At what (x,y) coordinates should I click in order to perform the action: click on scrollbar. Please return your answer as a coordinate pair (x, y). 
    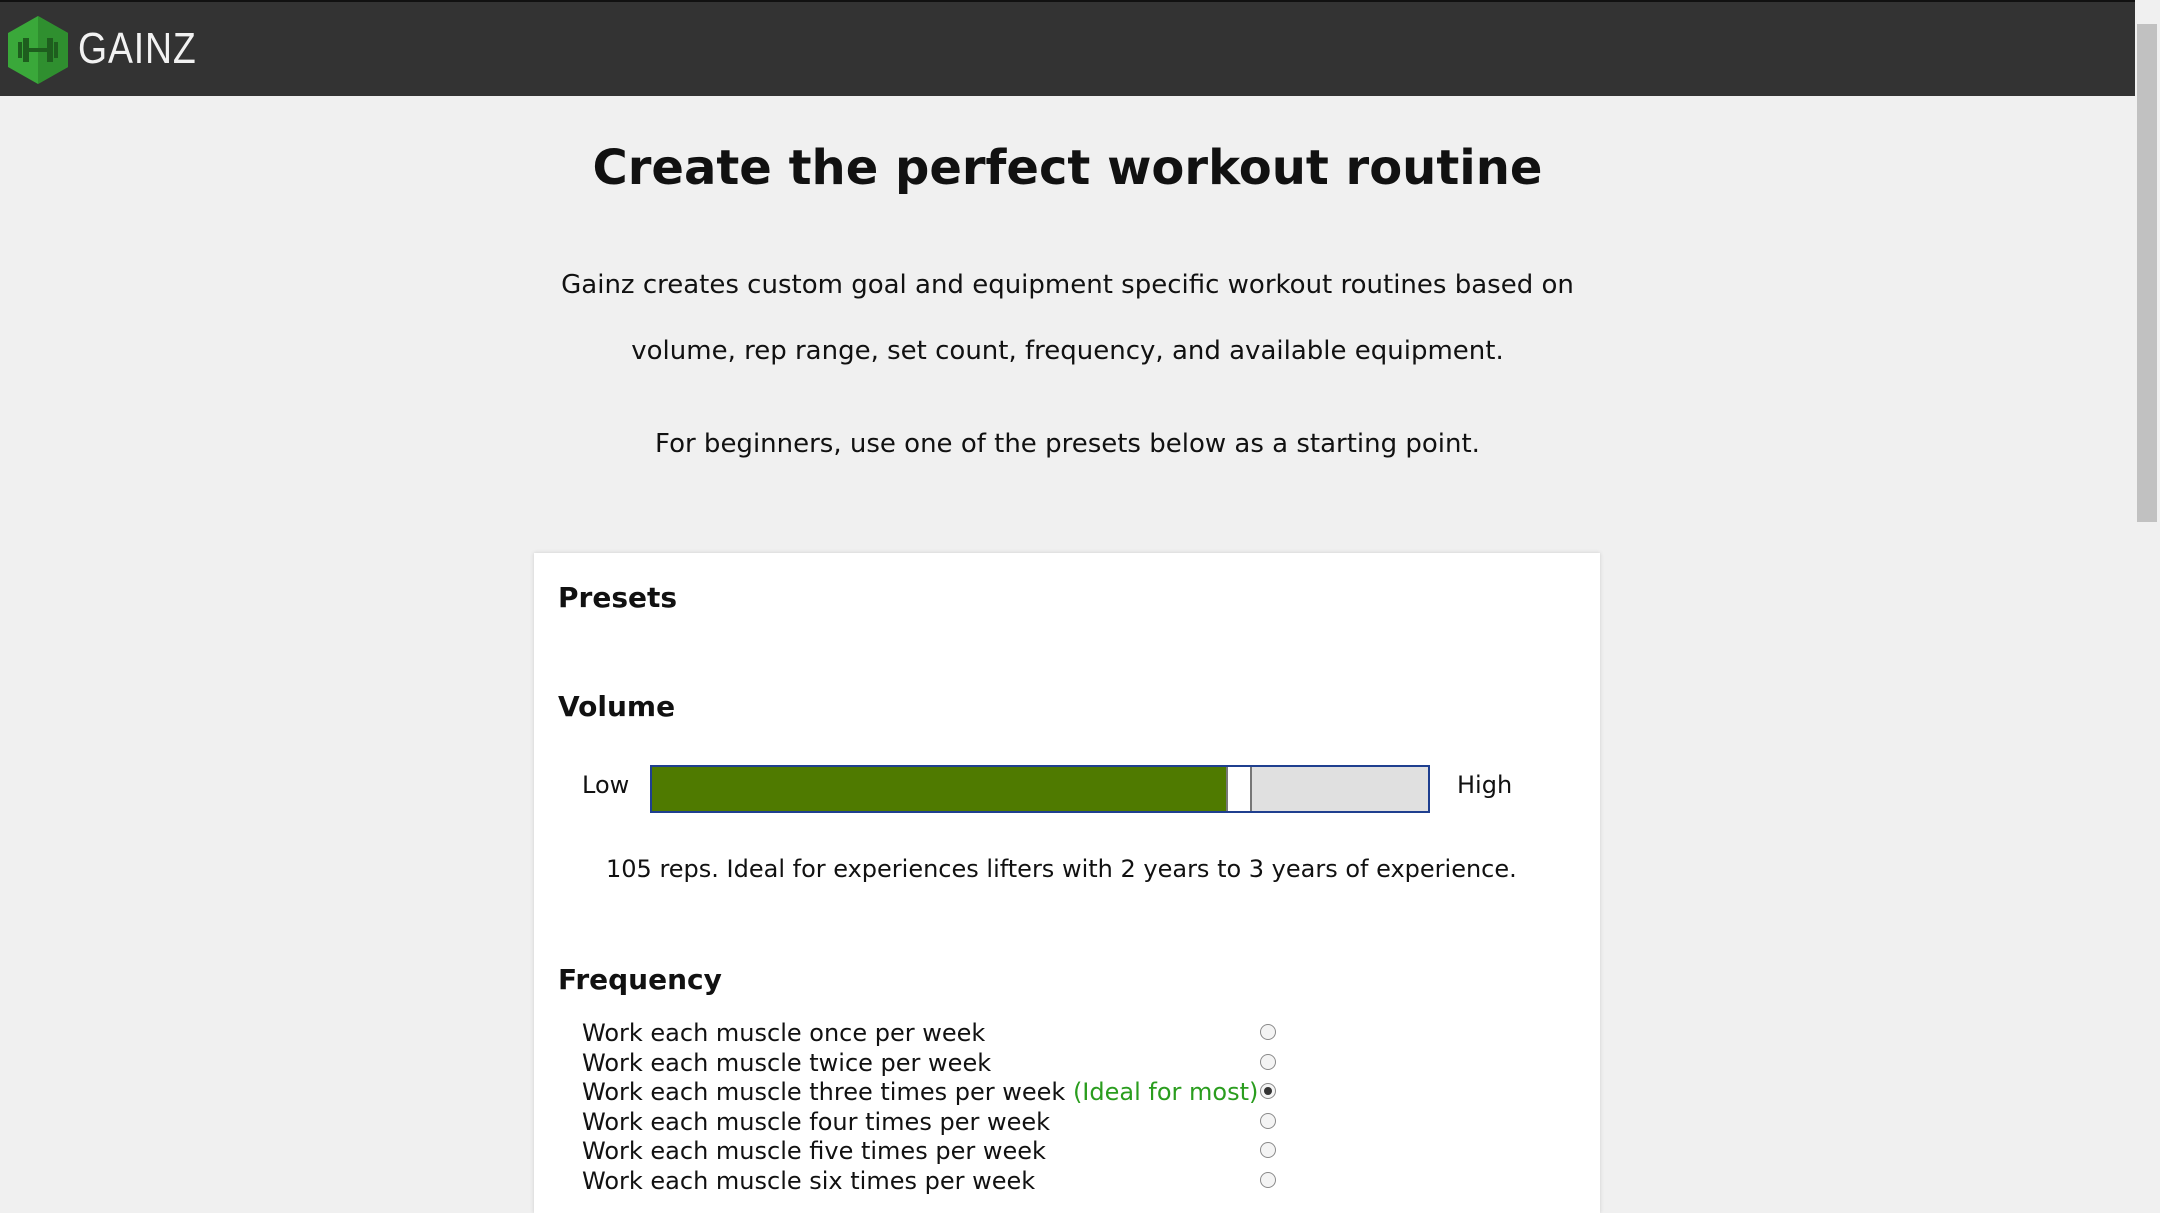
    Looking at the image, I should click on (2147, 601).